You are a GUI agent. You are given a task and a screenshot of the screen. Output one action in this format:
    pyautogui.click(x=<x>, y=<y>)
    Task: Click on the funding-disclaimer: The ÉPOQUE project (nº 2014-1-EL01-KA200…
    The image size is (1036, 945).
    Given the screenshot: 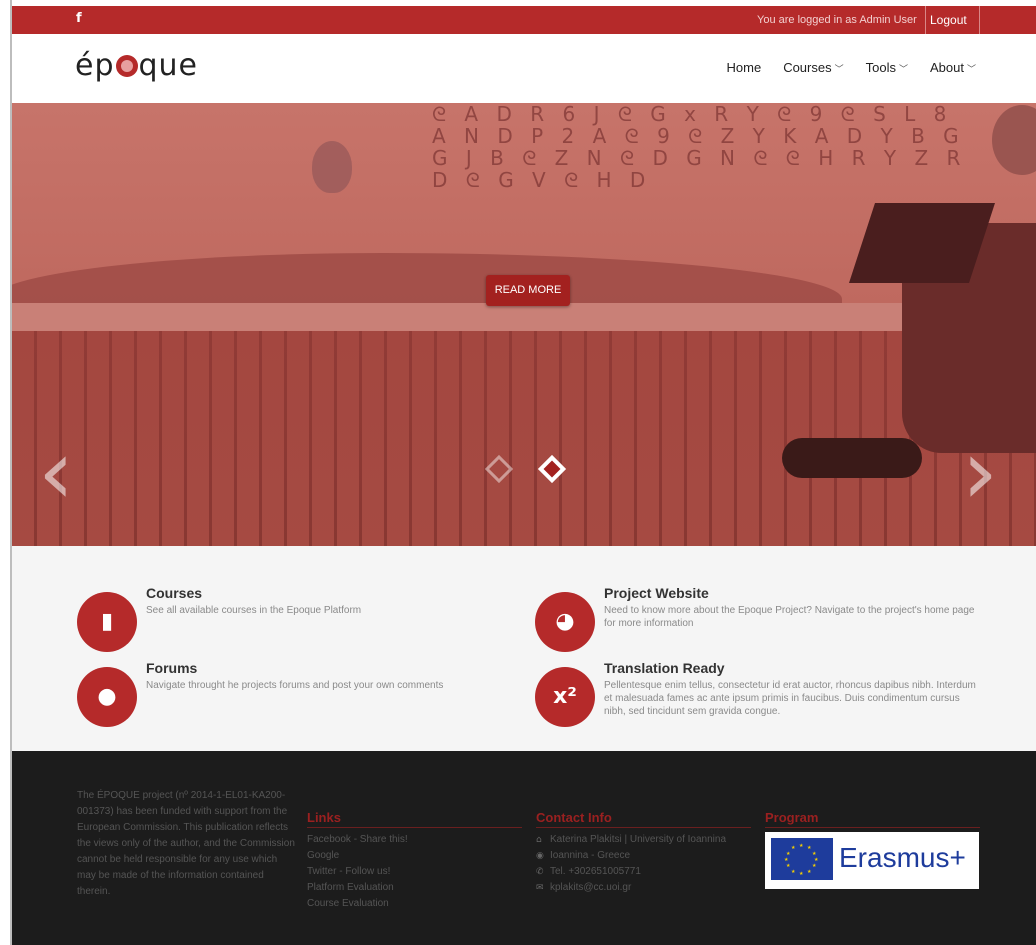 What is the action you would take?
    pyautogui.click(x=186, y=843)
    